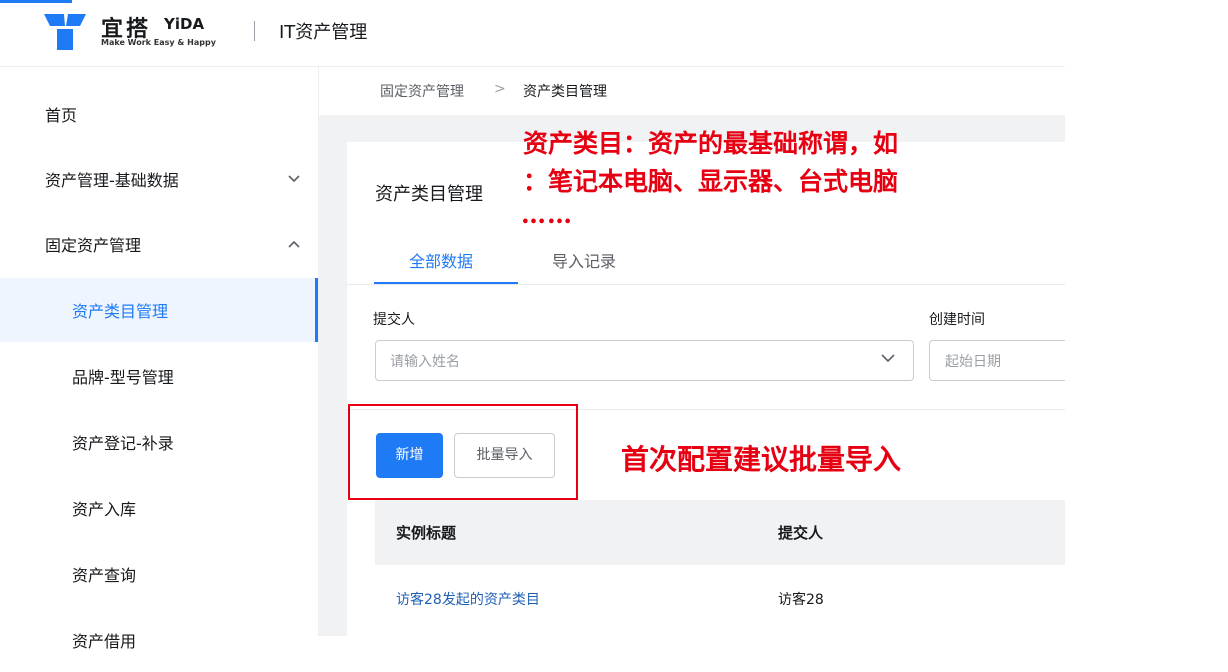  Describe the element at coordinates (93, 245) in the screenshot. I see `sidebar-item-label: 固定资产管理` at that location.